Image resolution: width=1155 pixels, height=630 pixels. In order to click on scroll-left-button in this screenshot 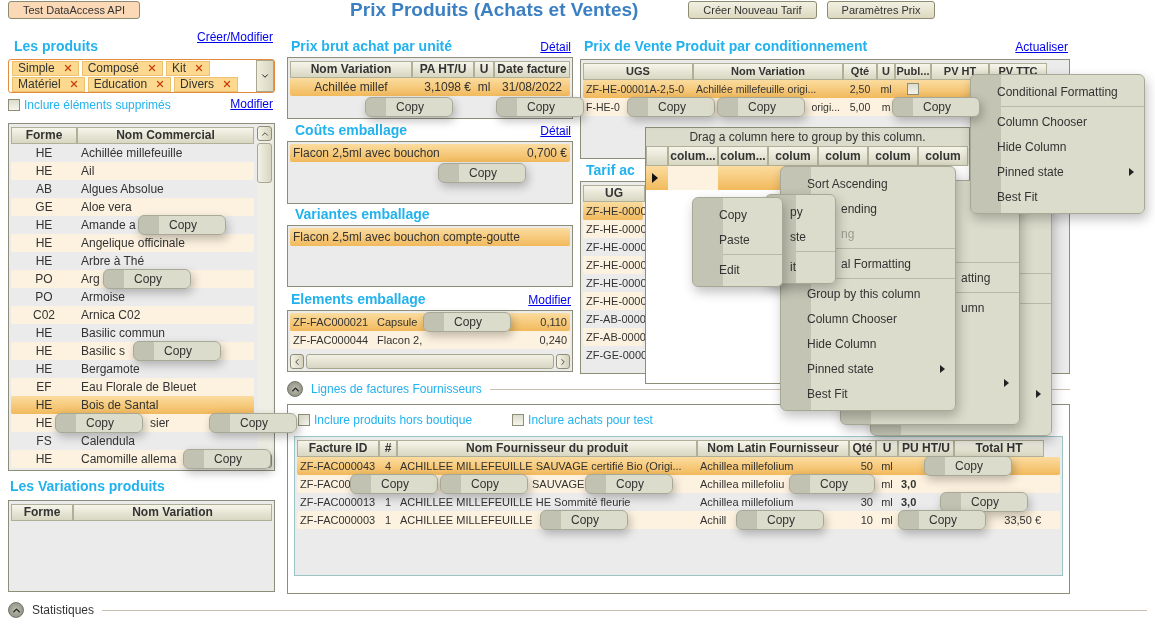, I will do `click(297, 361)`.